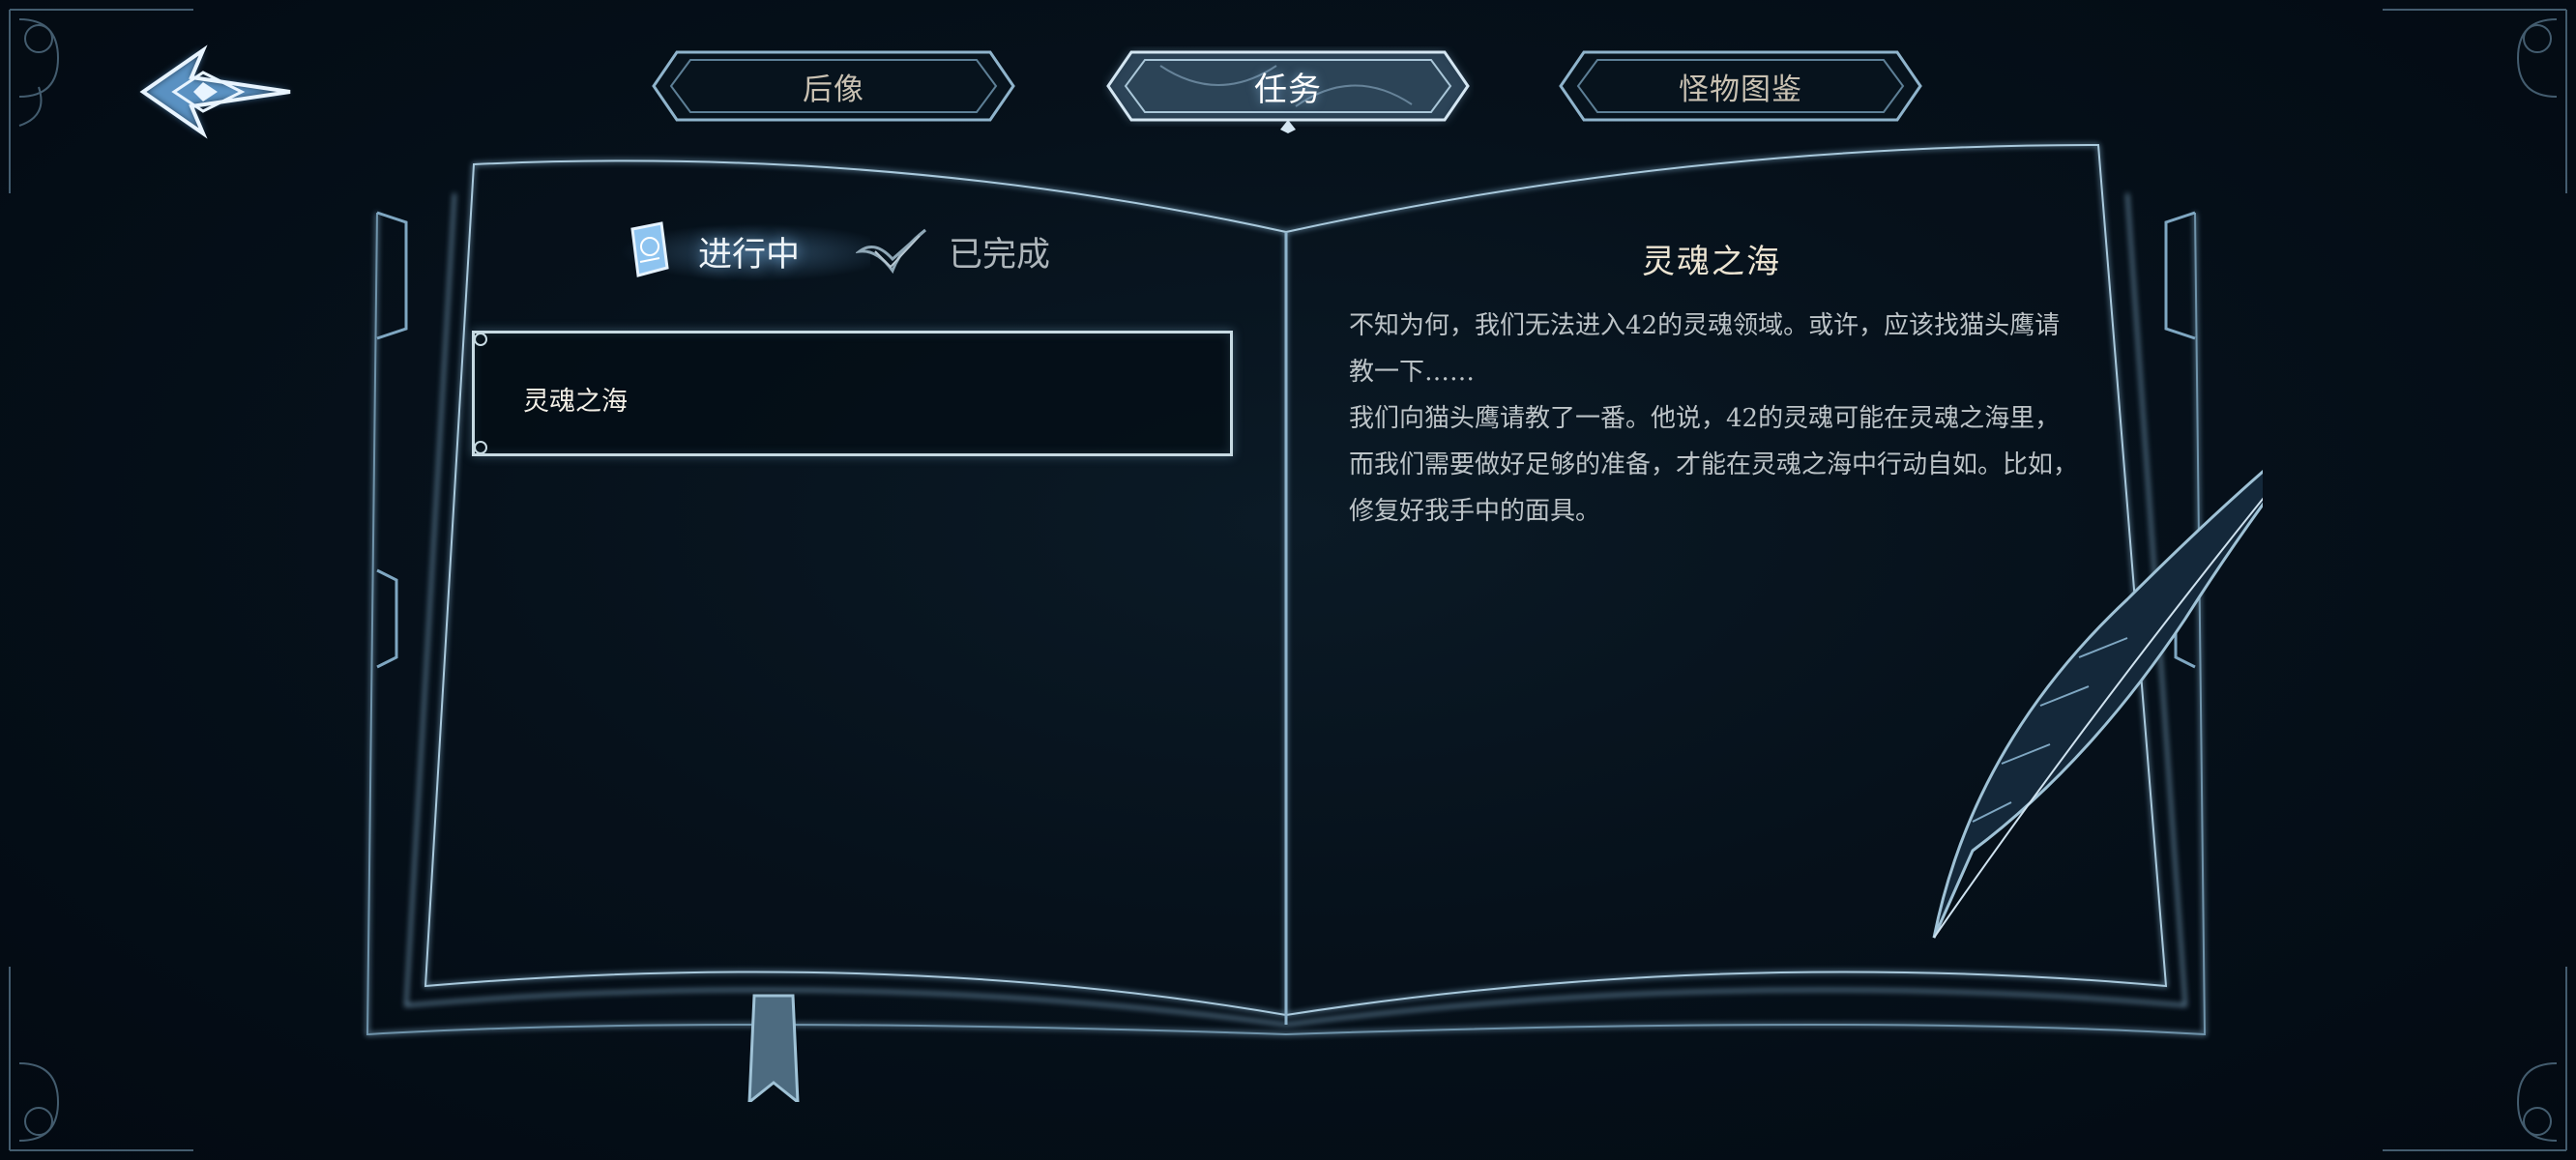 Image resolution: width=2576 pixels, height=1160 pixels. I want to click on back-arrow-icon, so click(215, 92).